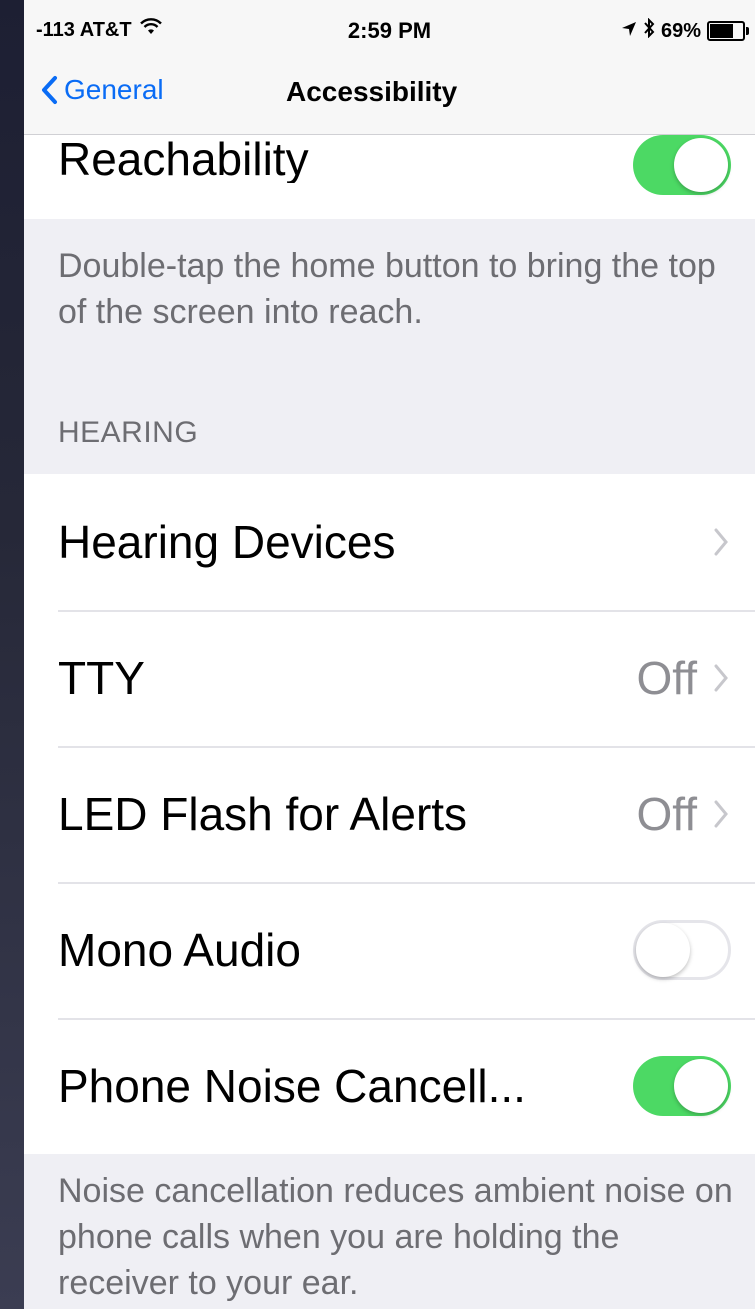  Describe the element at coordinates (649, 30) in the screenshot. I see `bluetooth-icon` at that location.